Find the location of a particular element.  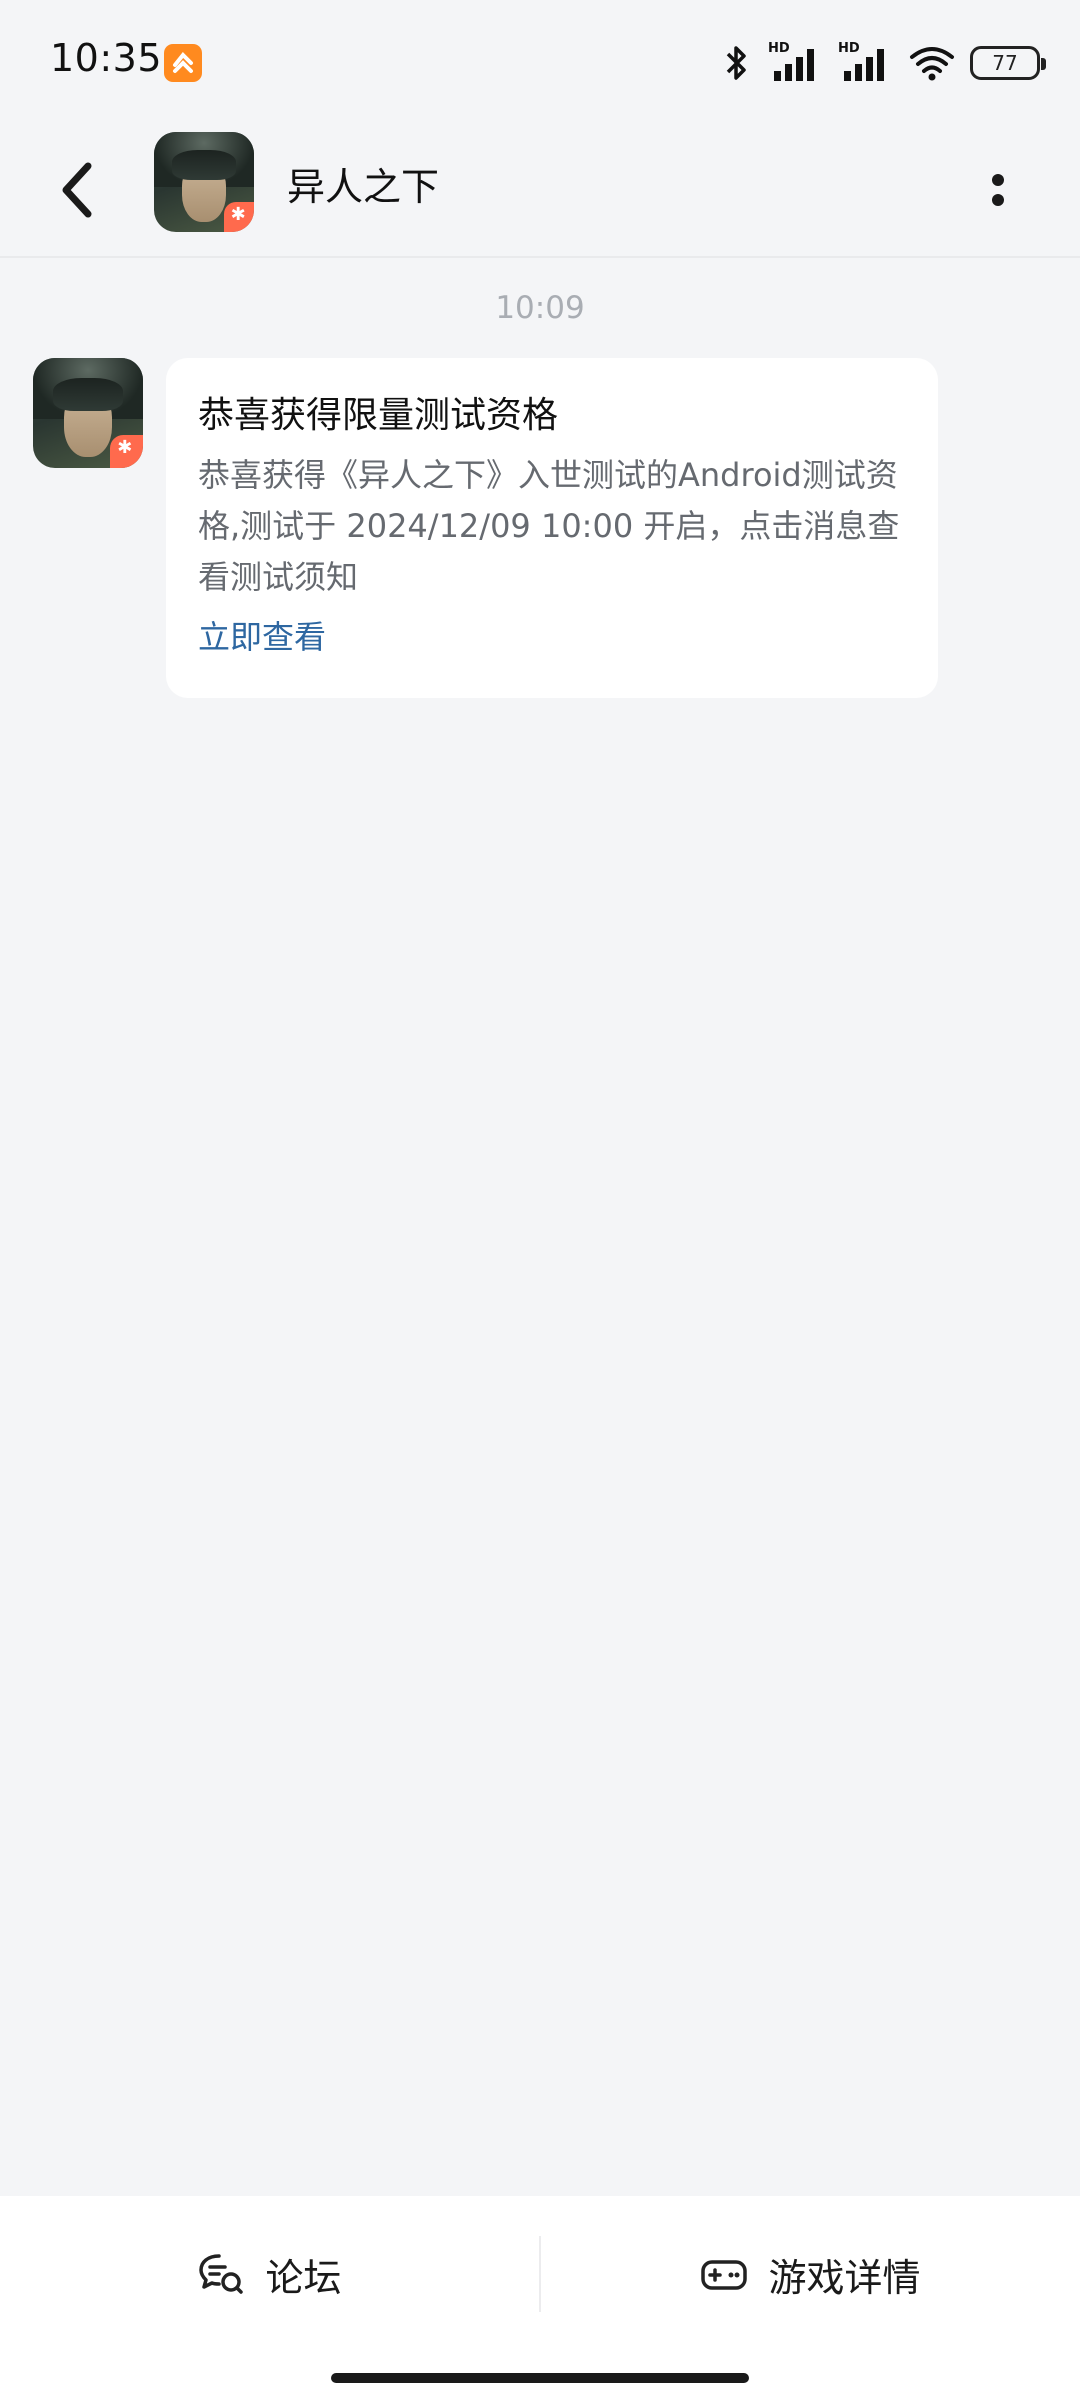

gamepad-icon is located at coordinates (724, 2275).